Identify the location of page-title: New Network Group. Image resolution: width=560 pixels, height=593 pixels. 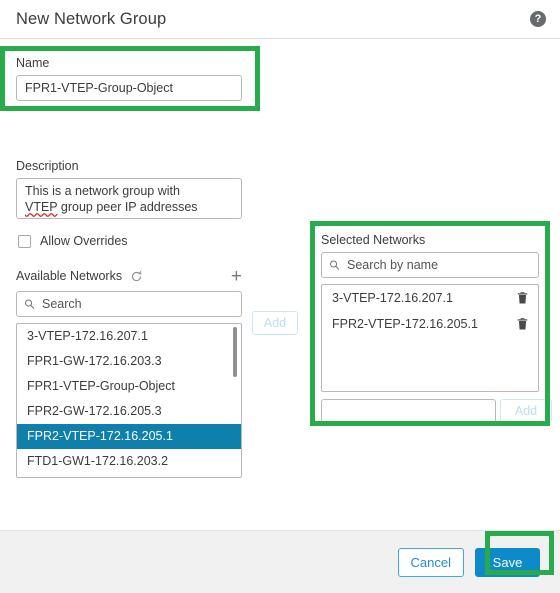
(91, 18).